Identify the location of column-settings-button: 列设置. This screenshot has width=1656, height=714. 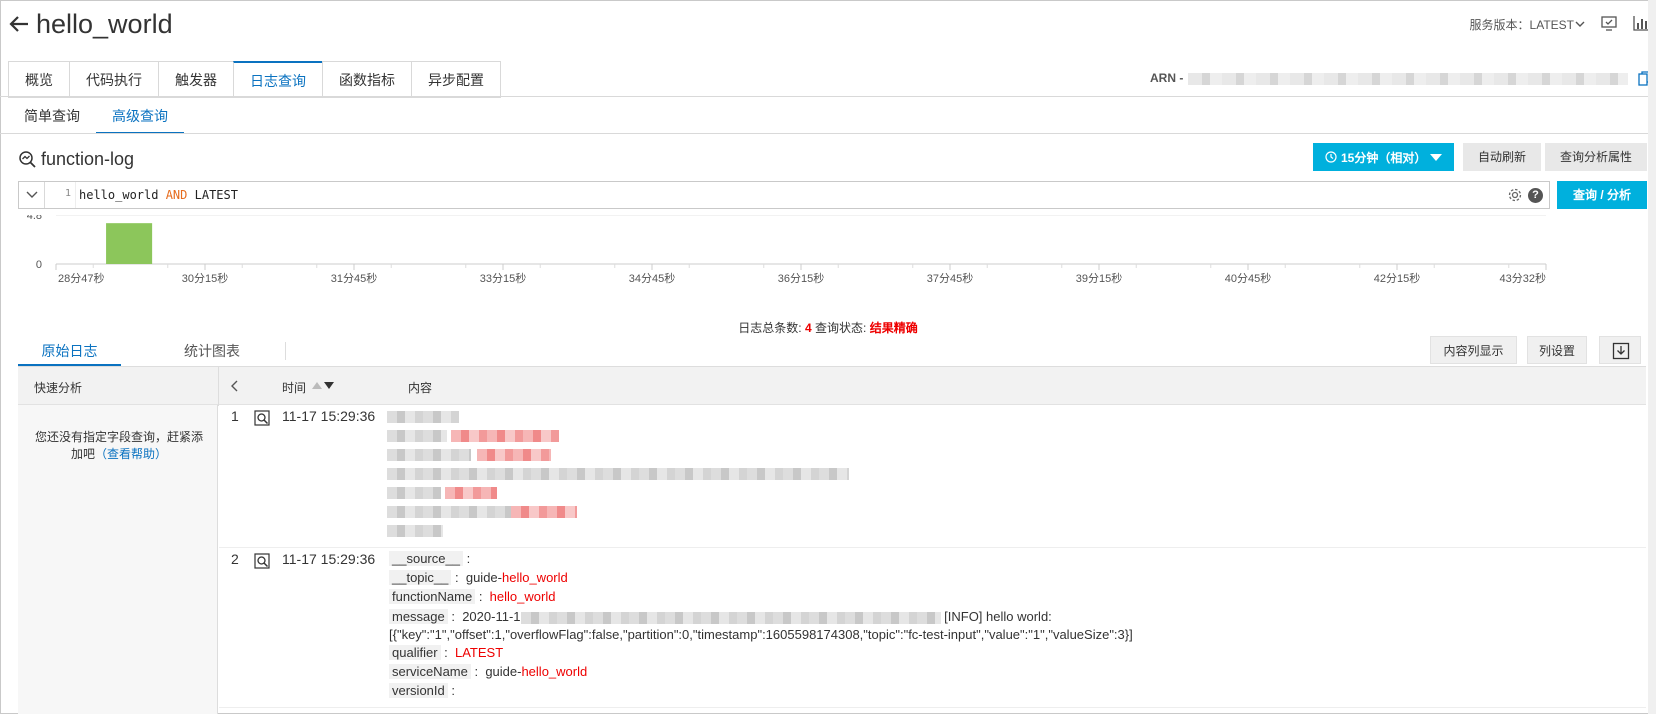
(1557, 350).